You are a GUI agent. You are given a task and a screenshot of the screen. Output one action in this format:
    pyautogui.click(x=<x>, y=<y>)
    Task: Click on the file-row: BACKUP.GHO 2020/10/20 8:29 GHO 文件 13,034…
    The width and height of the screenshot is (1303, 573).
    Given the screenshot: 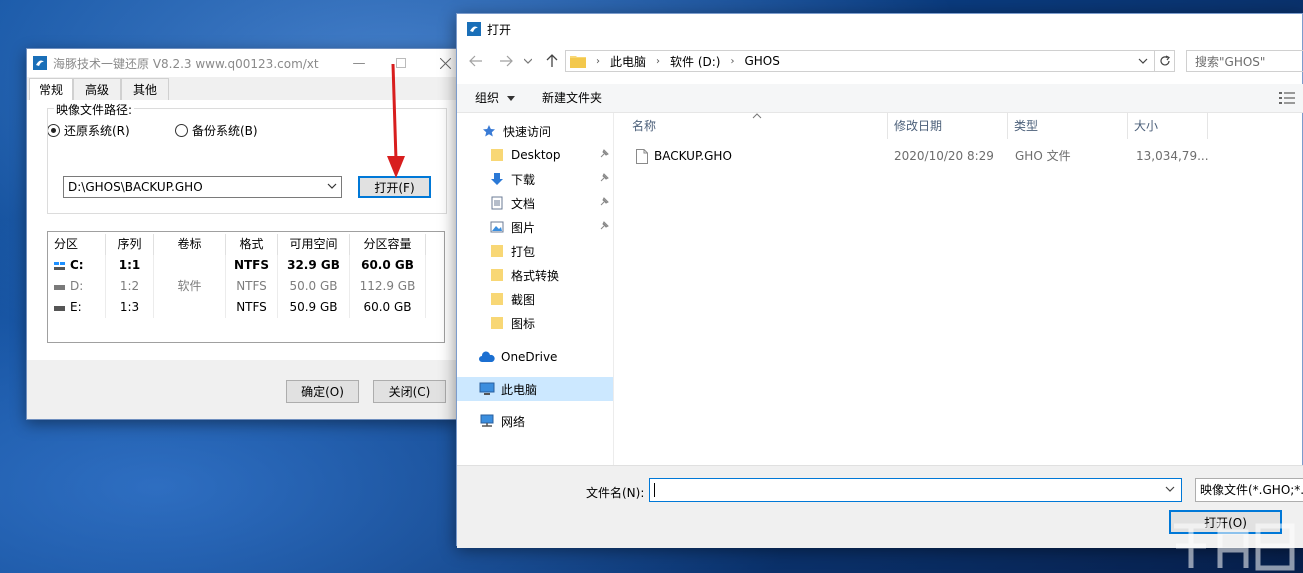 What is the action you would take?
    pyautogui.click(x=958, y=156)
    